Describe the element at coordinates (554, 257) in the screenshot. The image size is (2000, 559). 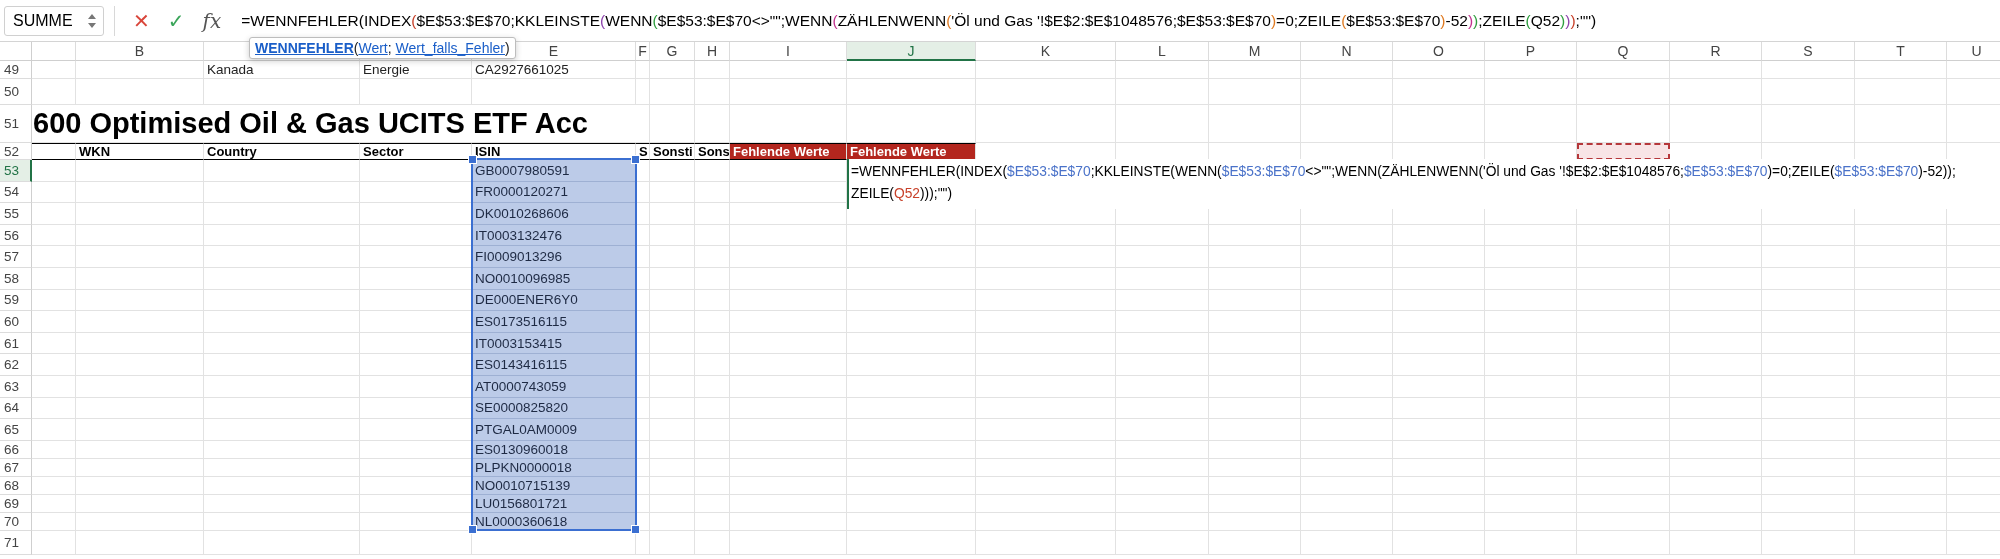
I see `table-cell: FI0009013296` at that location.